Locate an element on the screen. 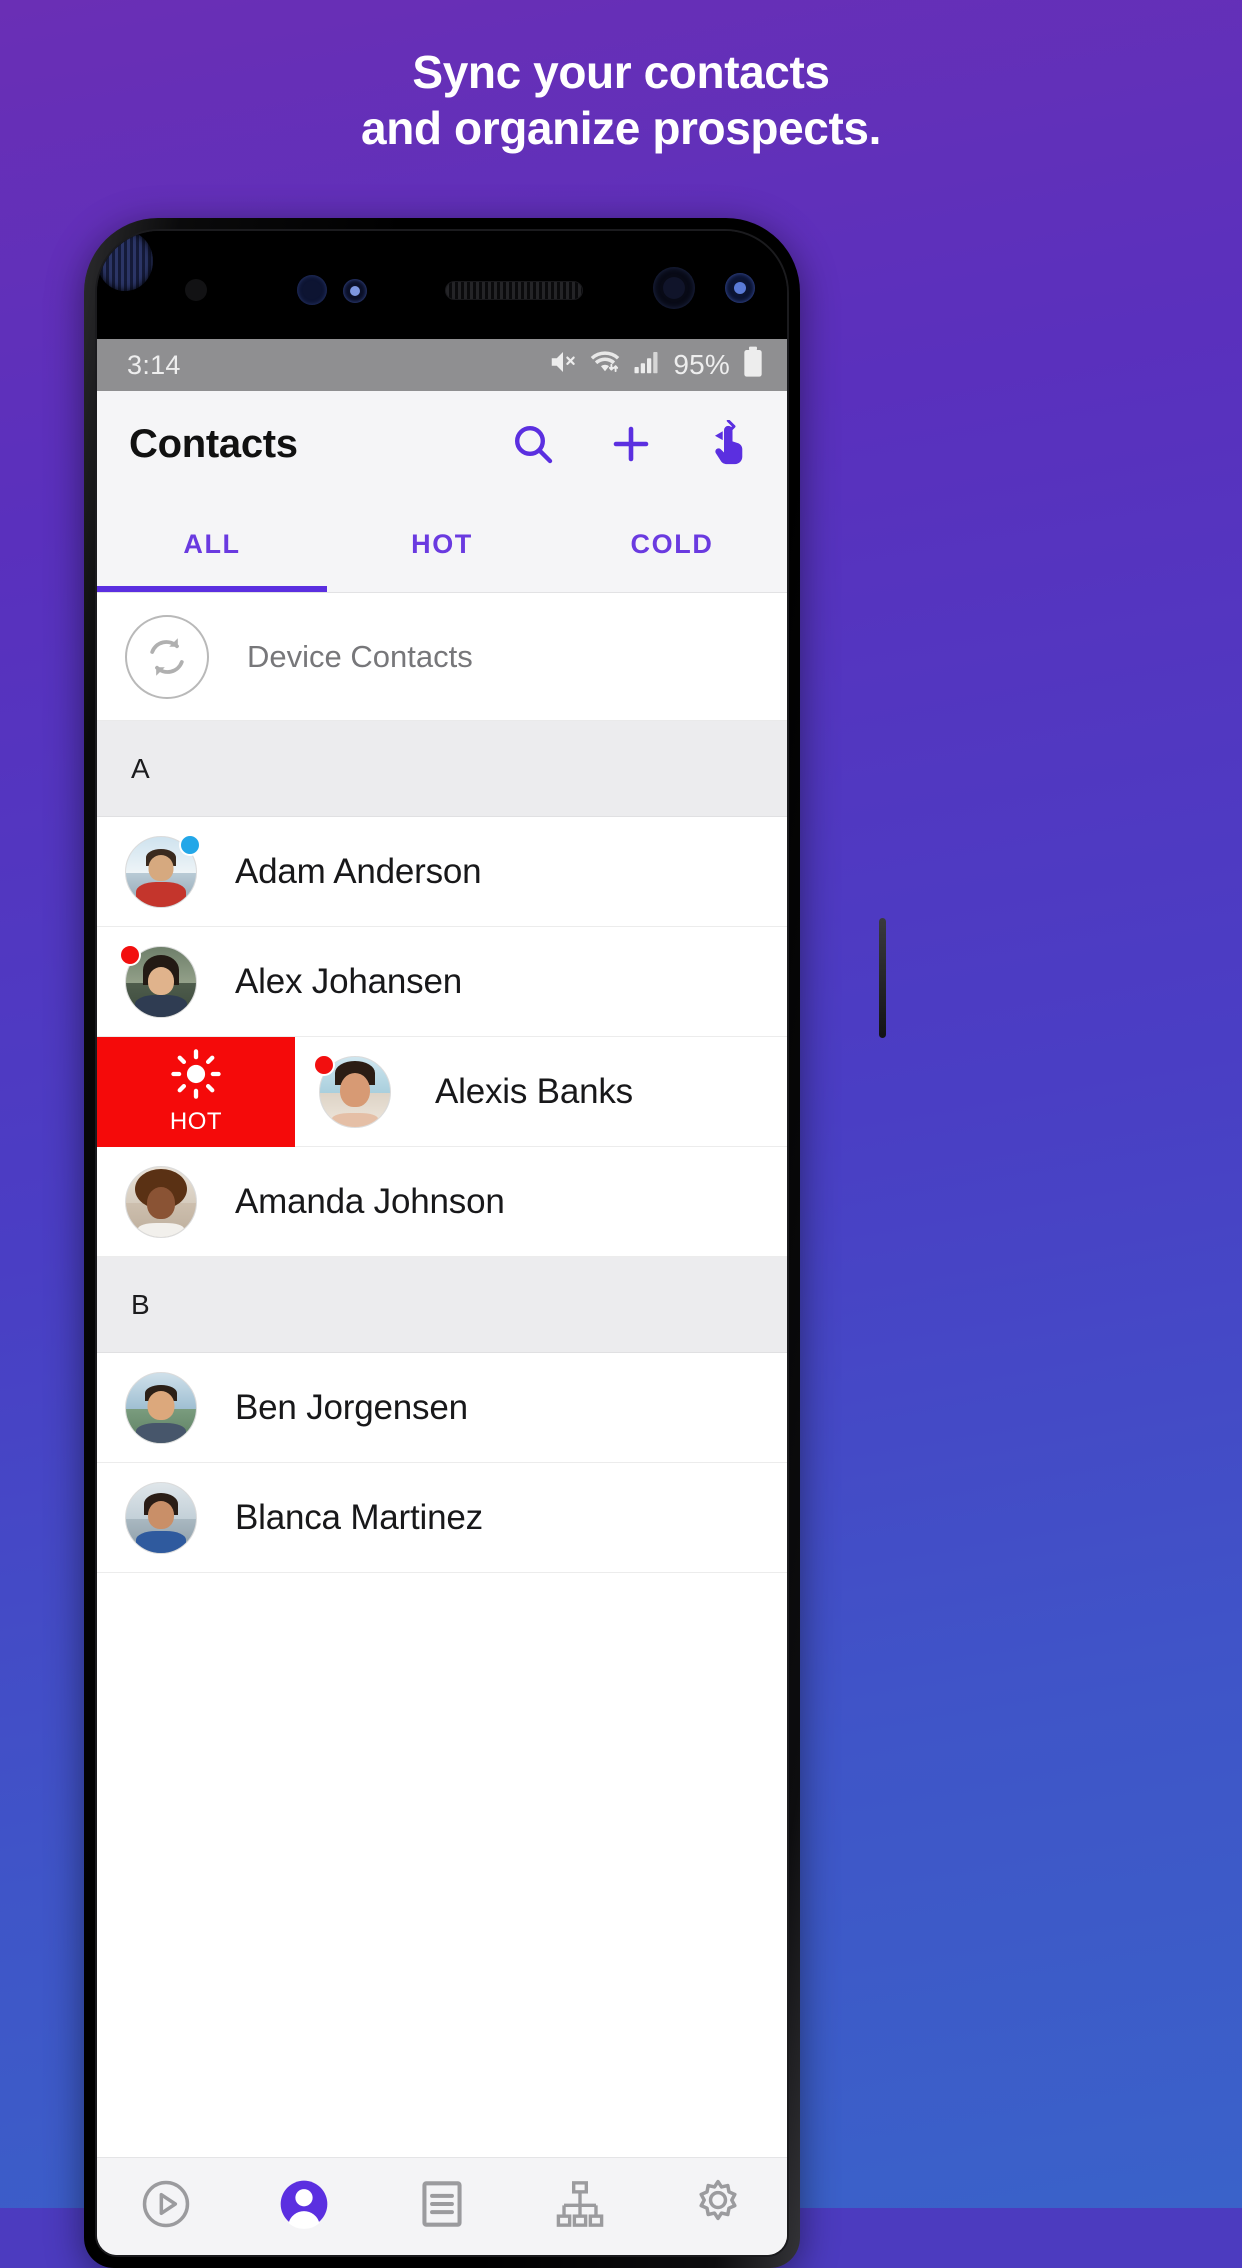 This screenshot has height=2268, width=1242. tab-bar: ALL HOT COLD is located at coordinates (442, 545).